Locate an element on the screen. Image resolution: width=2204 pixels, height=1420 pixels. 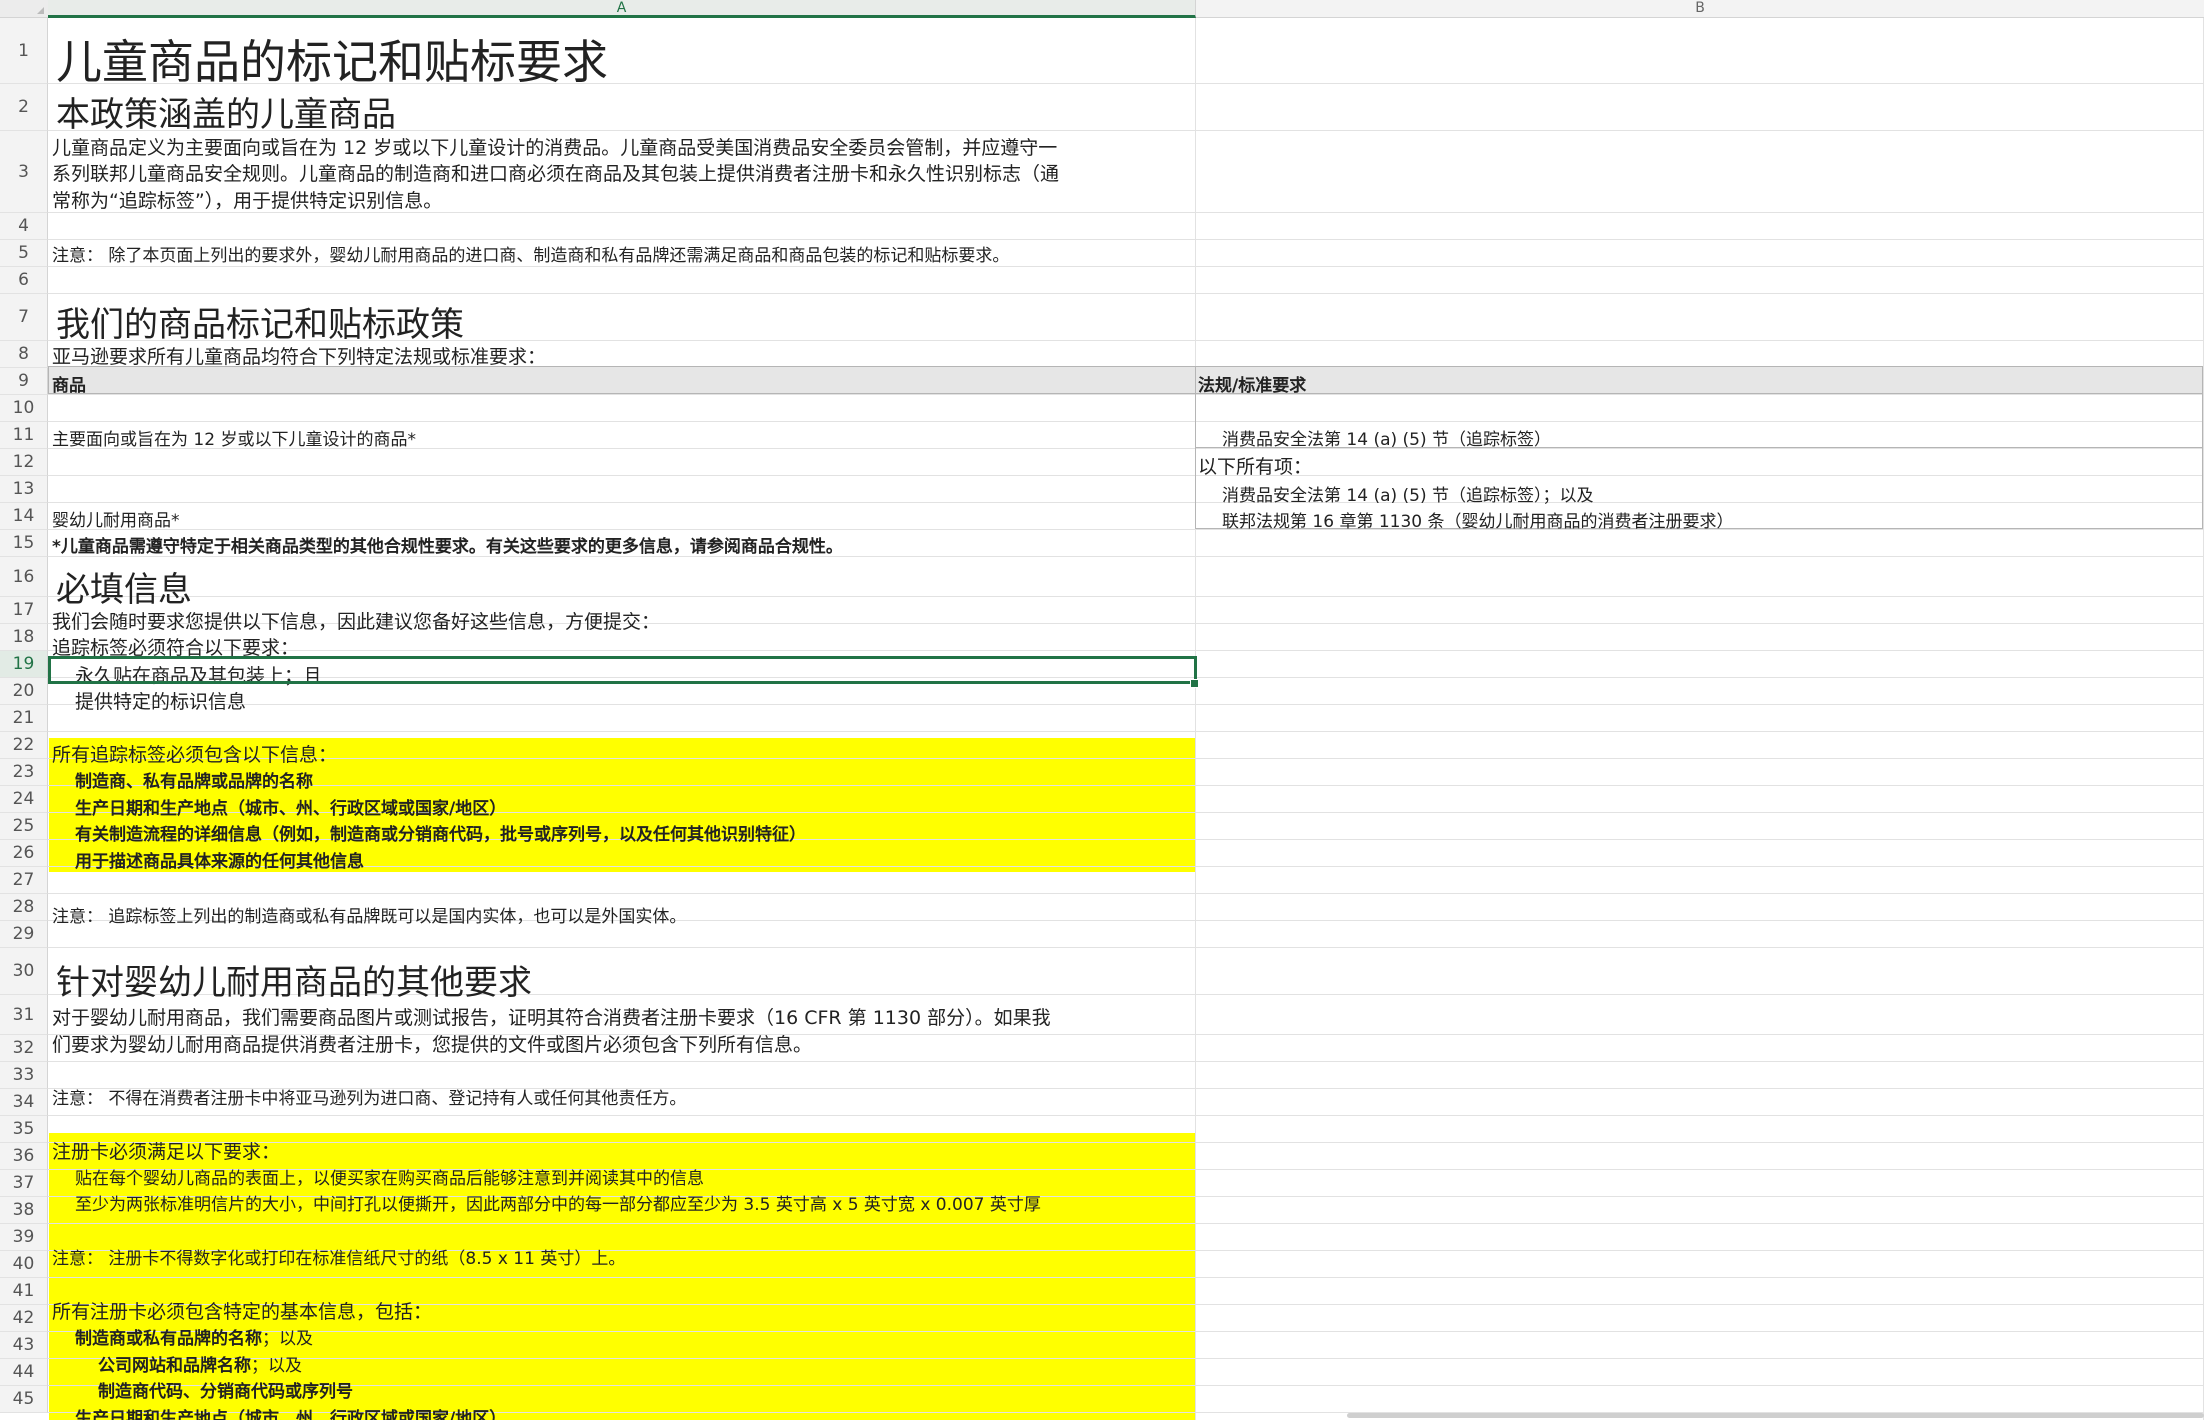
row-header-11: 11 is located at coordinates (24, 435).